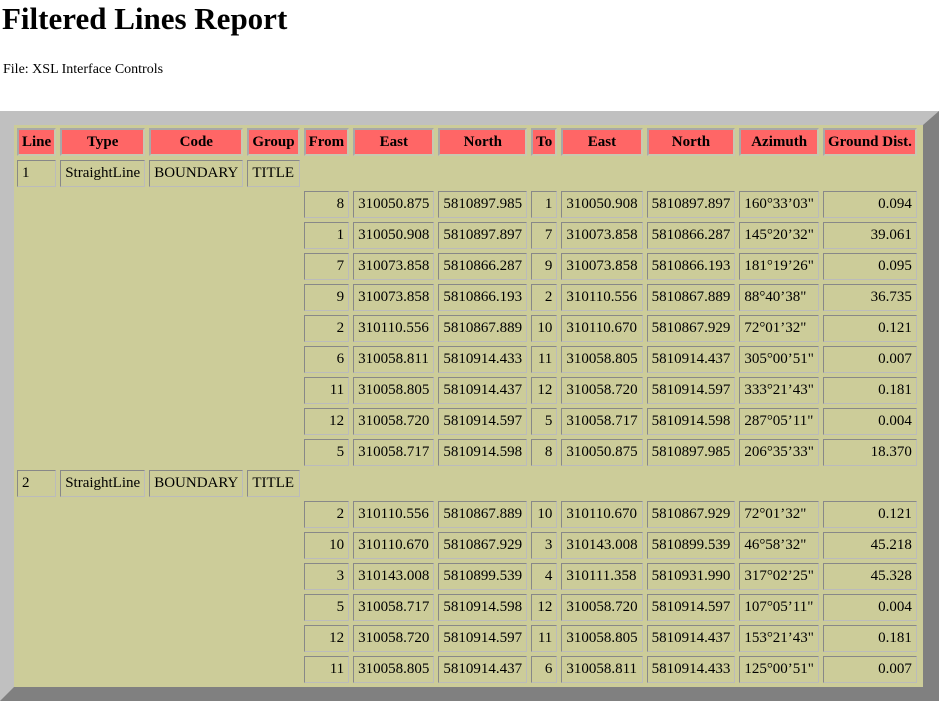 This screenshot has width=939, height=701. I want to click on segment-to: 8, so click(544, 452).